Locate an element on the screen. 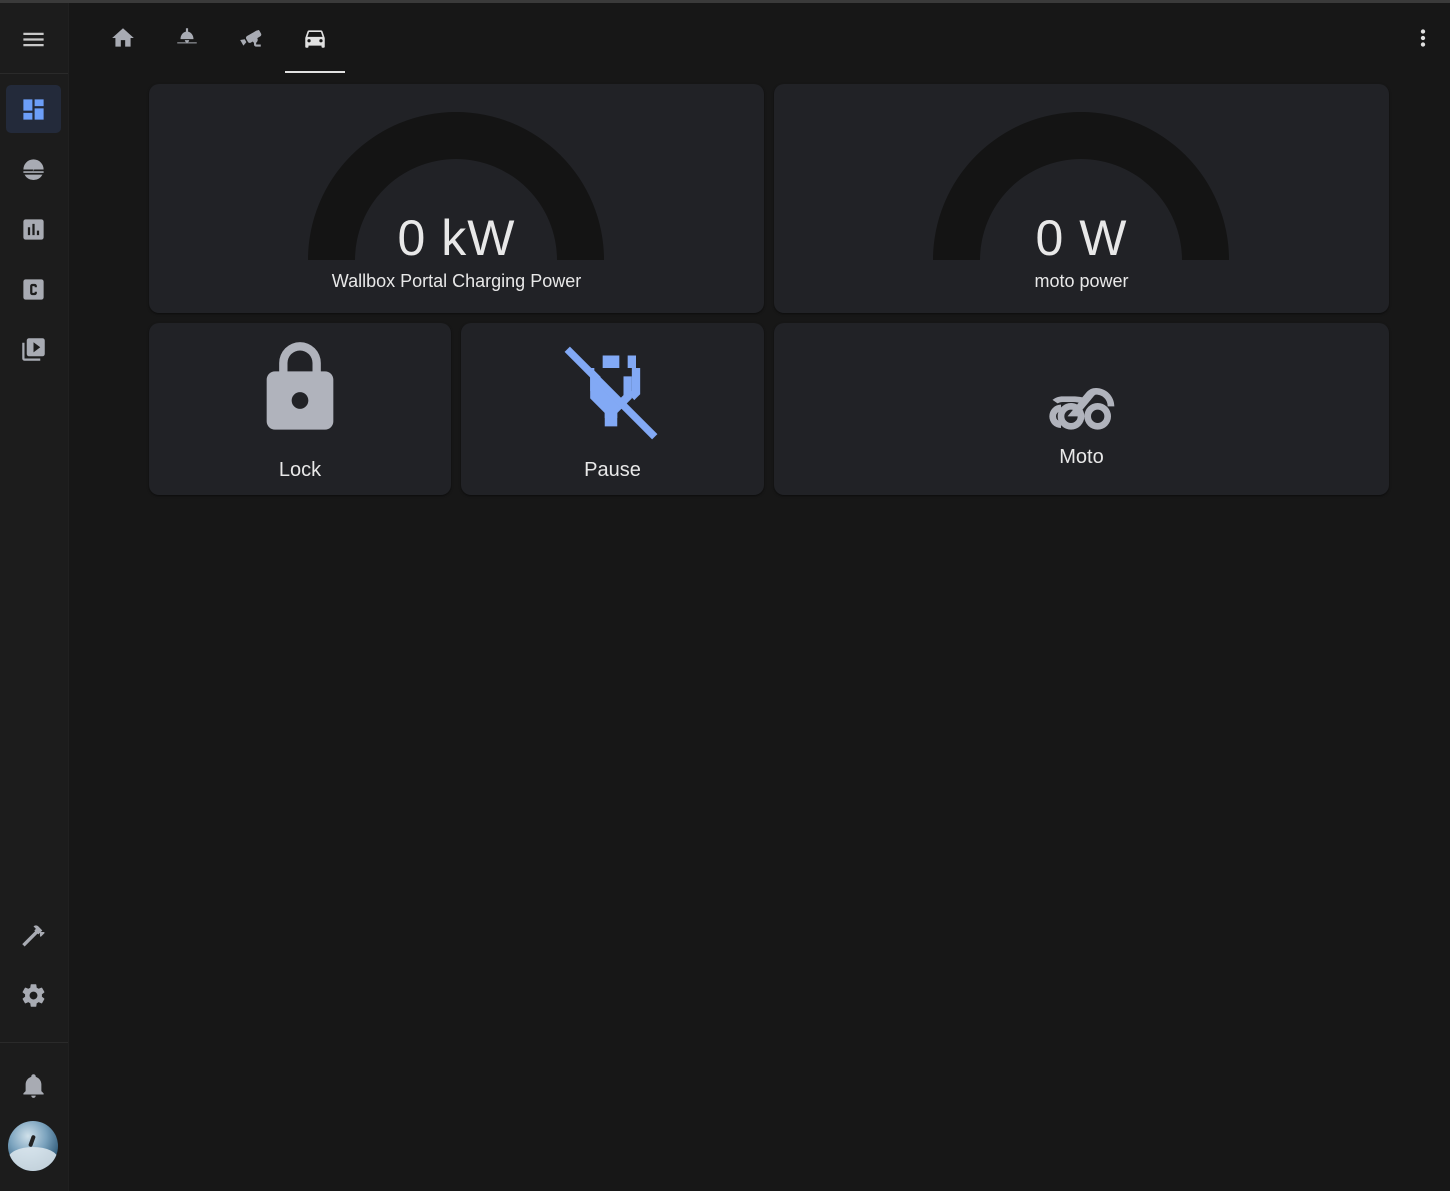 The height and width of the screenshot is (1191, 1450). gauge-card-moto-power: 0 W moto power is located at coordinates (1081, 198).